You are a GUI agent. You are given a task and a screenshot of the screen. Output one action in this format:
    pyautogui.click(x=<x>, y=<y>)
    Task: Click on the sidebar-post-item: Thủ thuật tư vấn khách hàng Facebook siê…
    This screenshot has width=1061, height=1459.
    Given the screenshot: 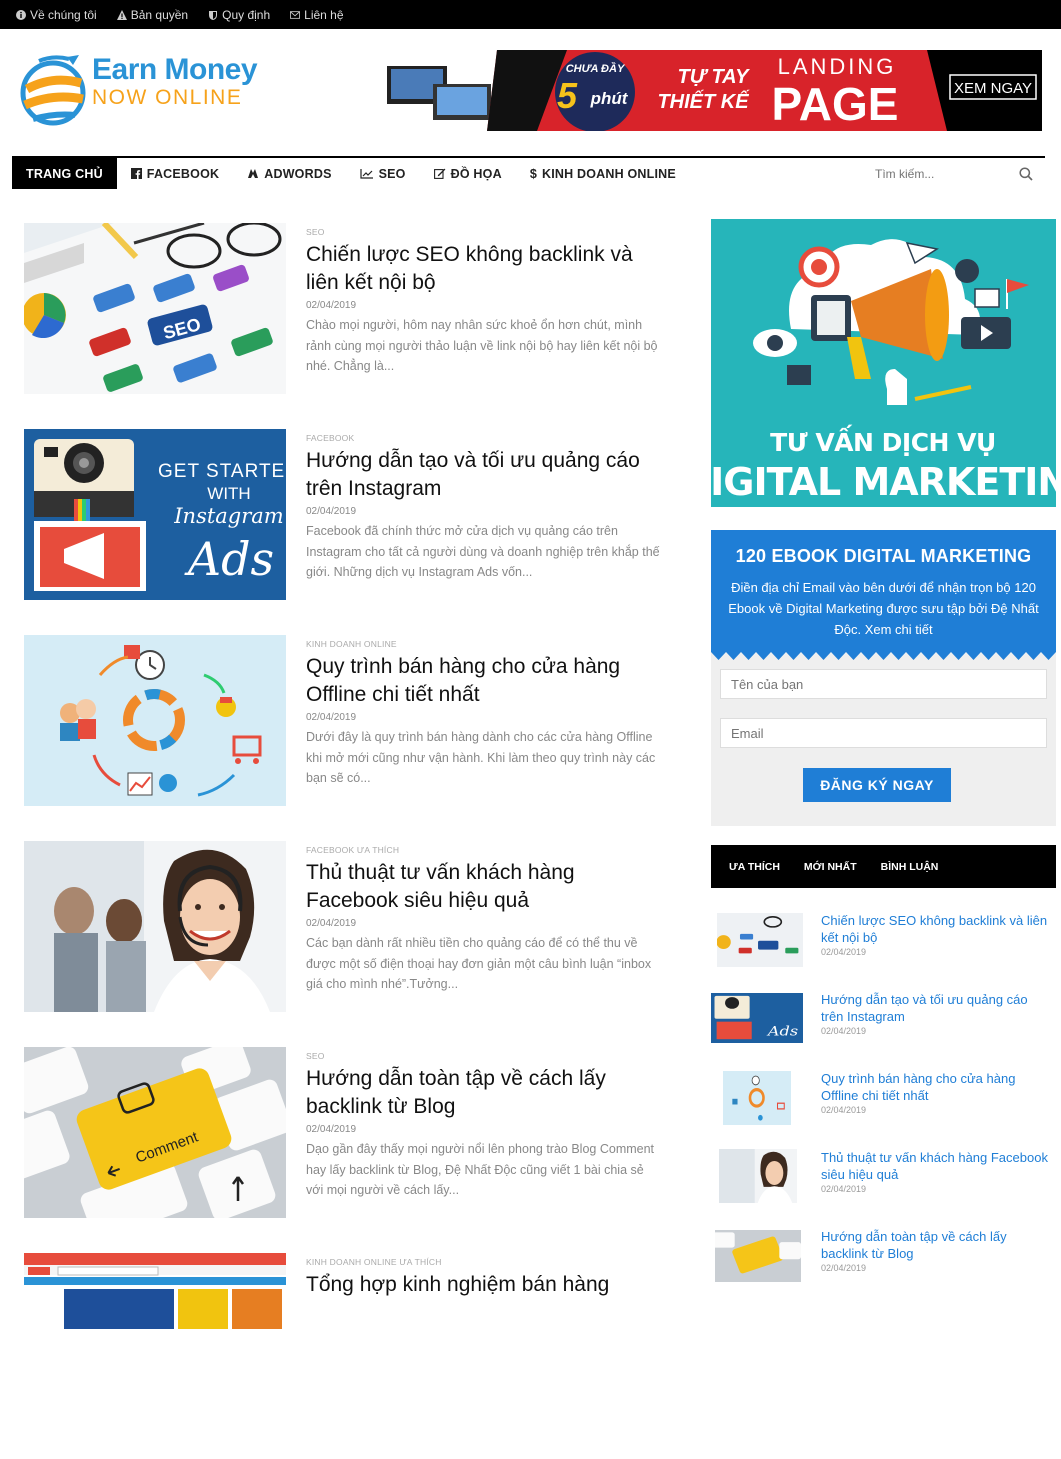 What is the action you would take?
    pyautogui.click(x=883, y=1186)
    